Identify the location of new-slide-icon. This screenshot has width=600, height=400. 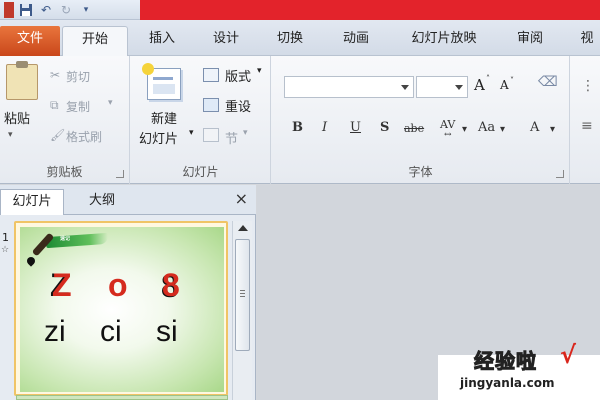
(161, 81).